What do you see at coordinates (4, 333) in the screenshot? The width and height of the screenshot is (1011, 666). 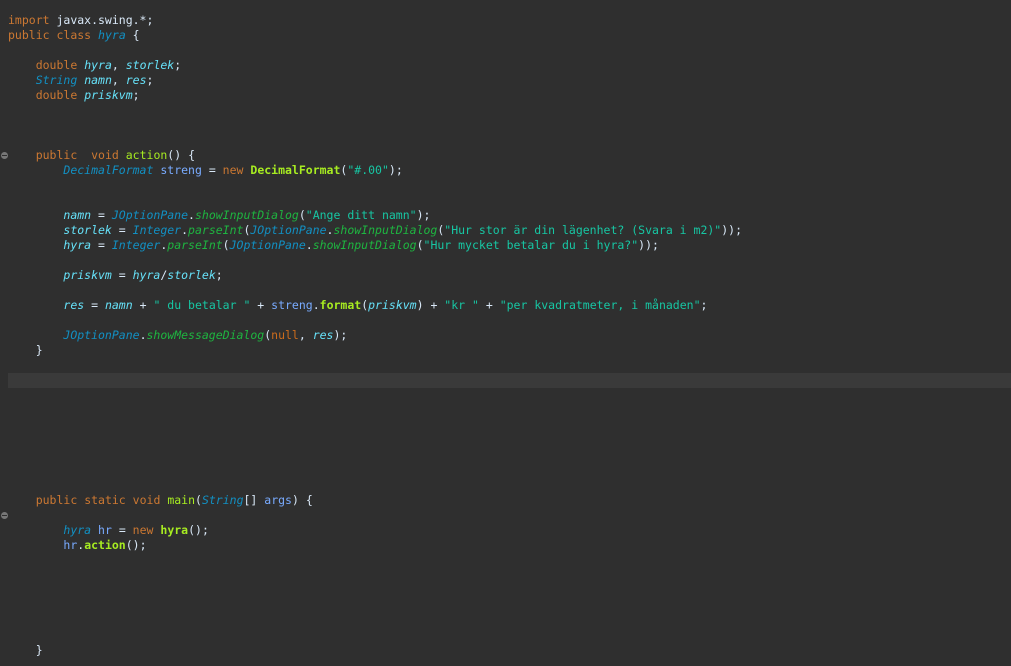 I see `editor-gutter` at bounding box center [4, 333].